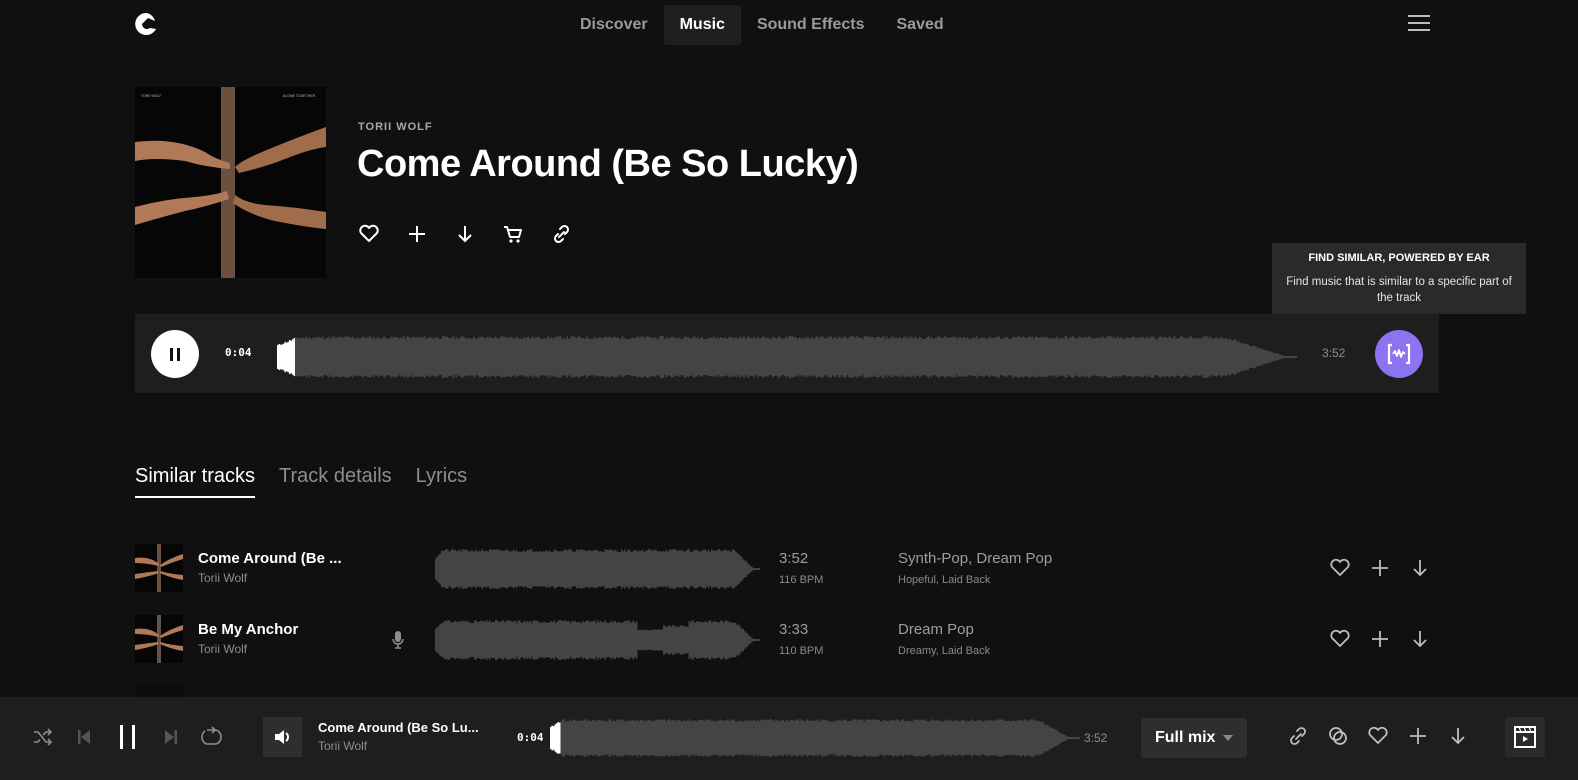 Image resolution: width=1578 pixels, height=780 pixels. Describe the element at coordinates (975, 558) in the screenshot. I see `track-genres: Synth-Pop, Dream Pop` at that location.